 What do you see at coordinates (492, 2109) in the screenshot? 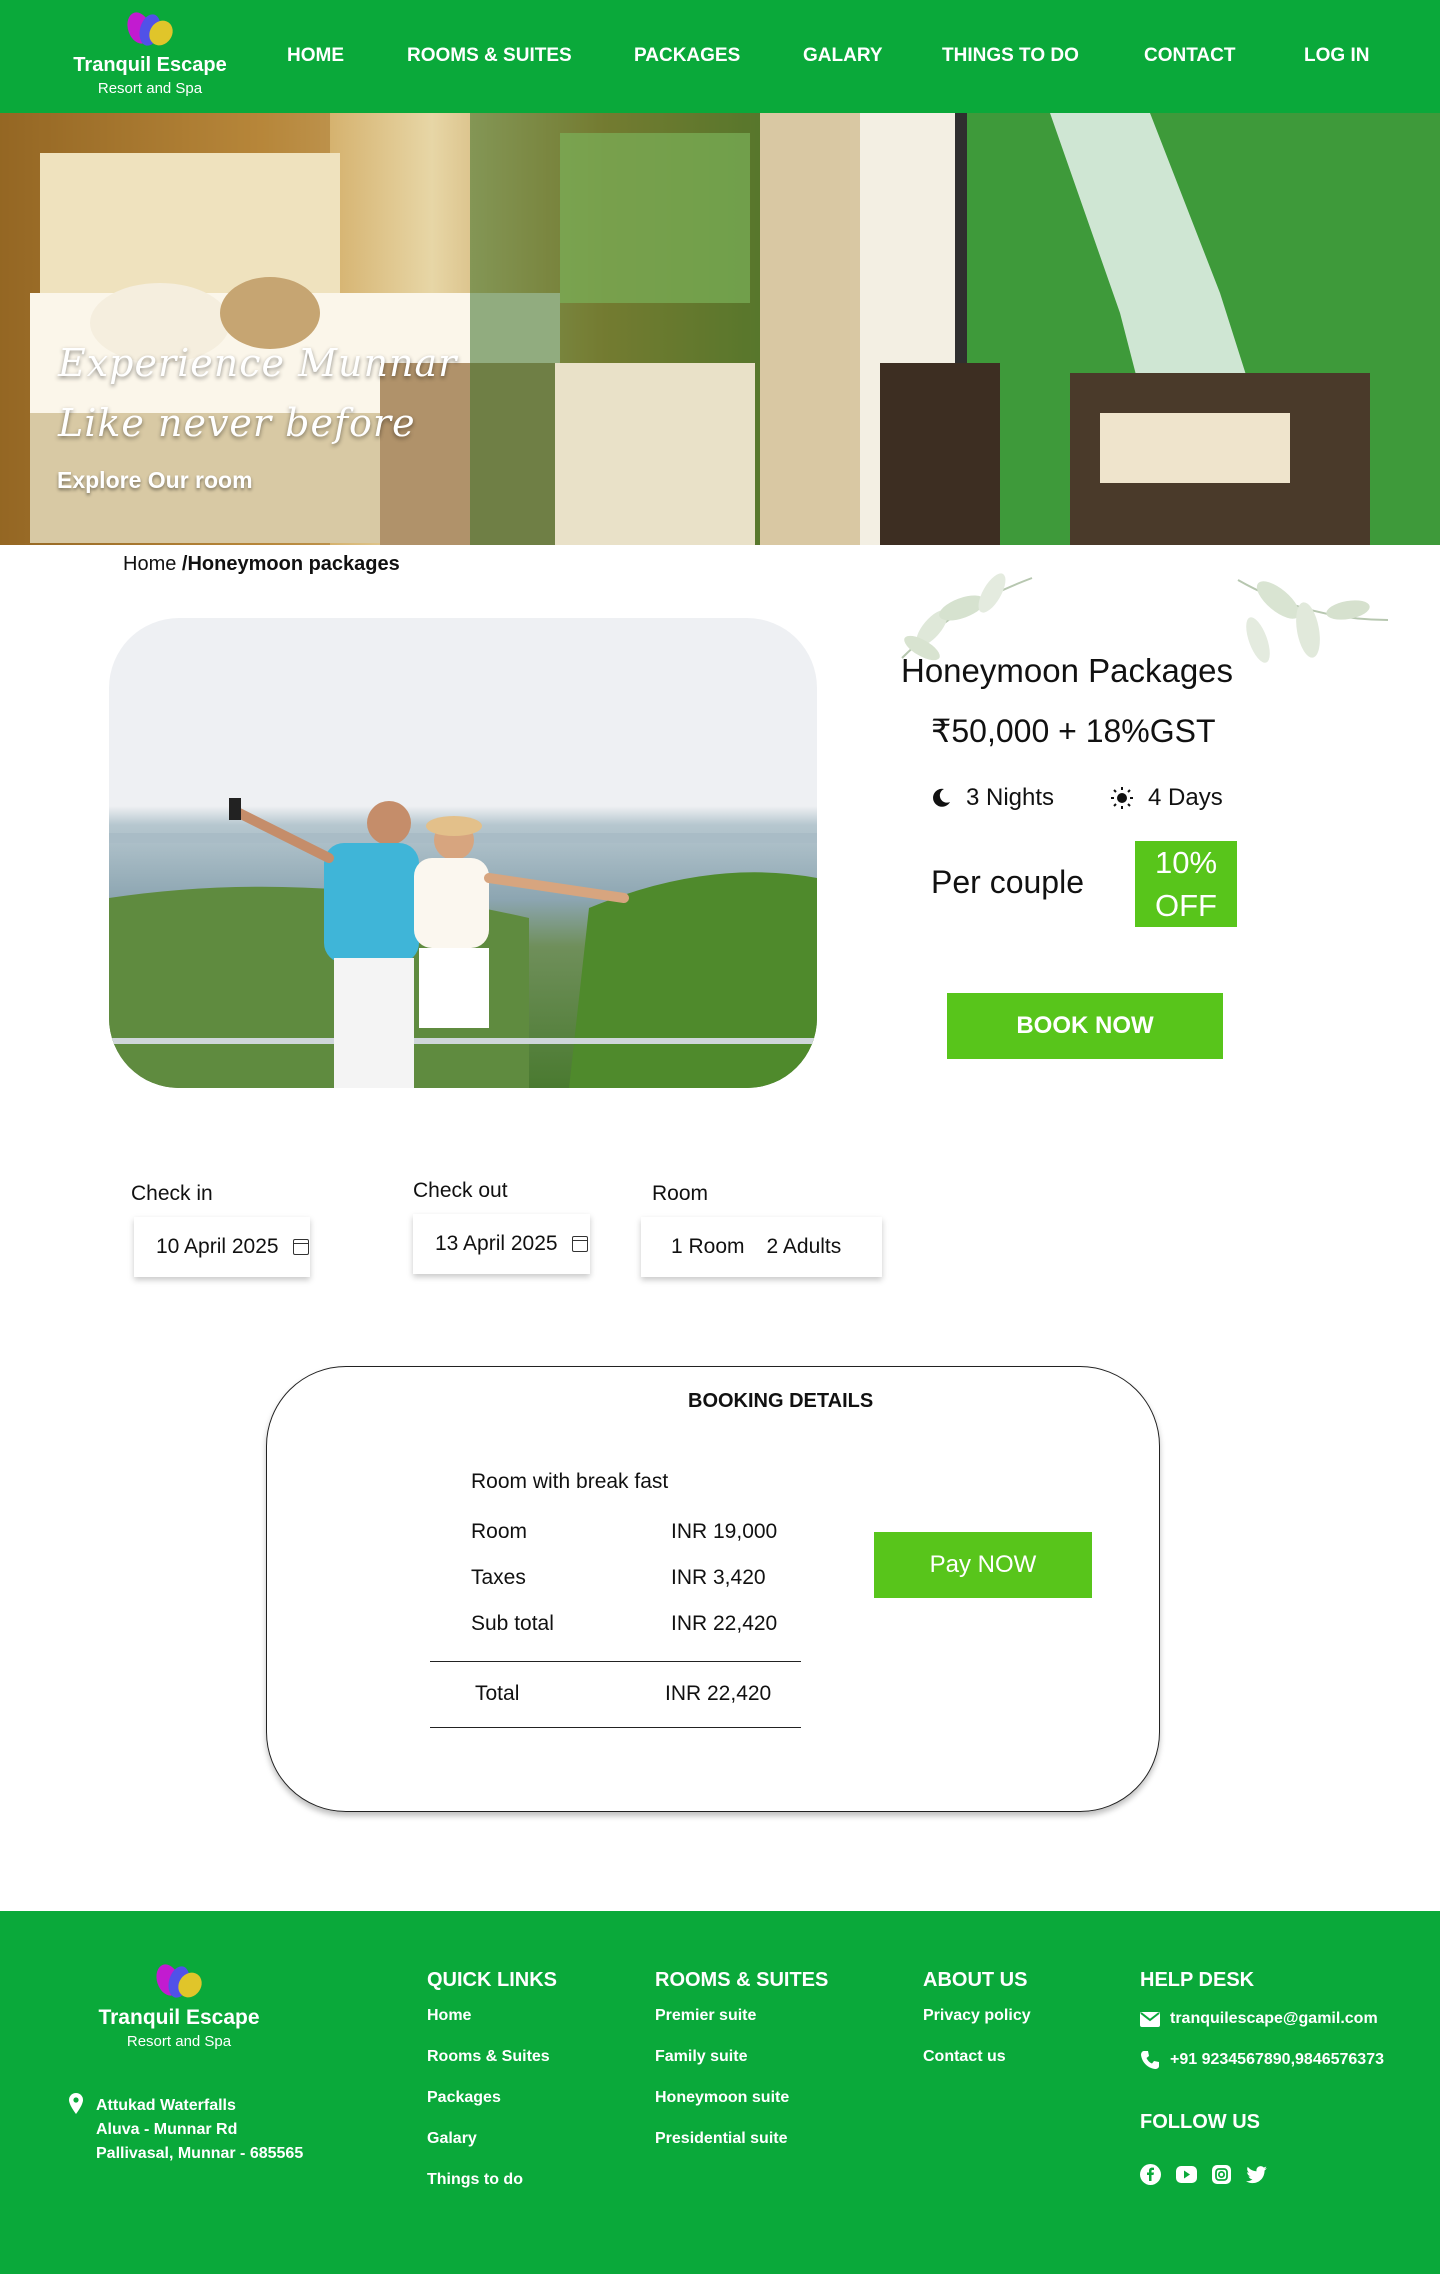
I see `footer-link-packages: Packages` at bounding box center [492, 2109].